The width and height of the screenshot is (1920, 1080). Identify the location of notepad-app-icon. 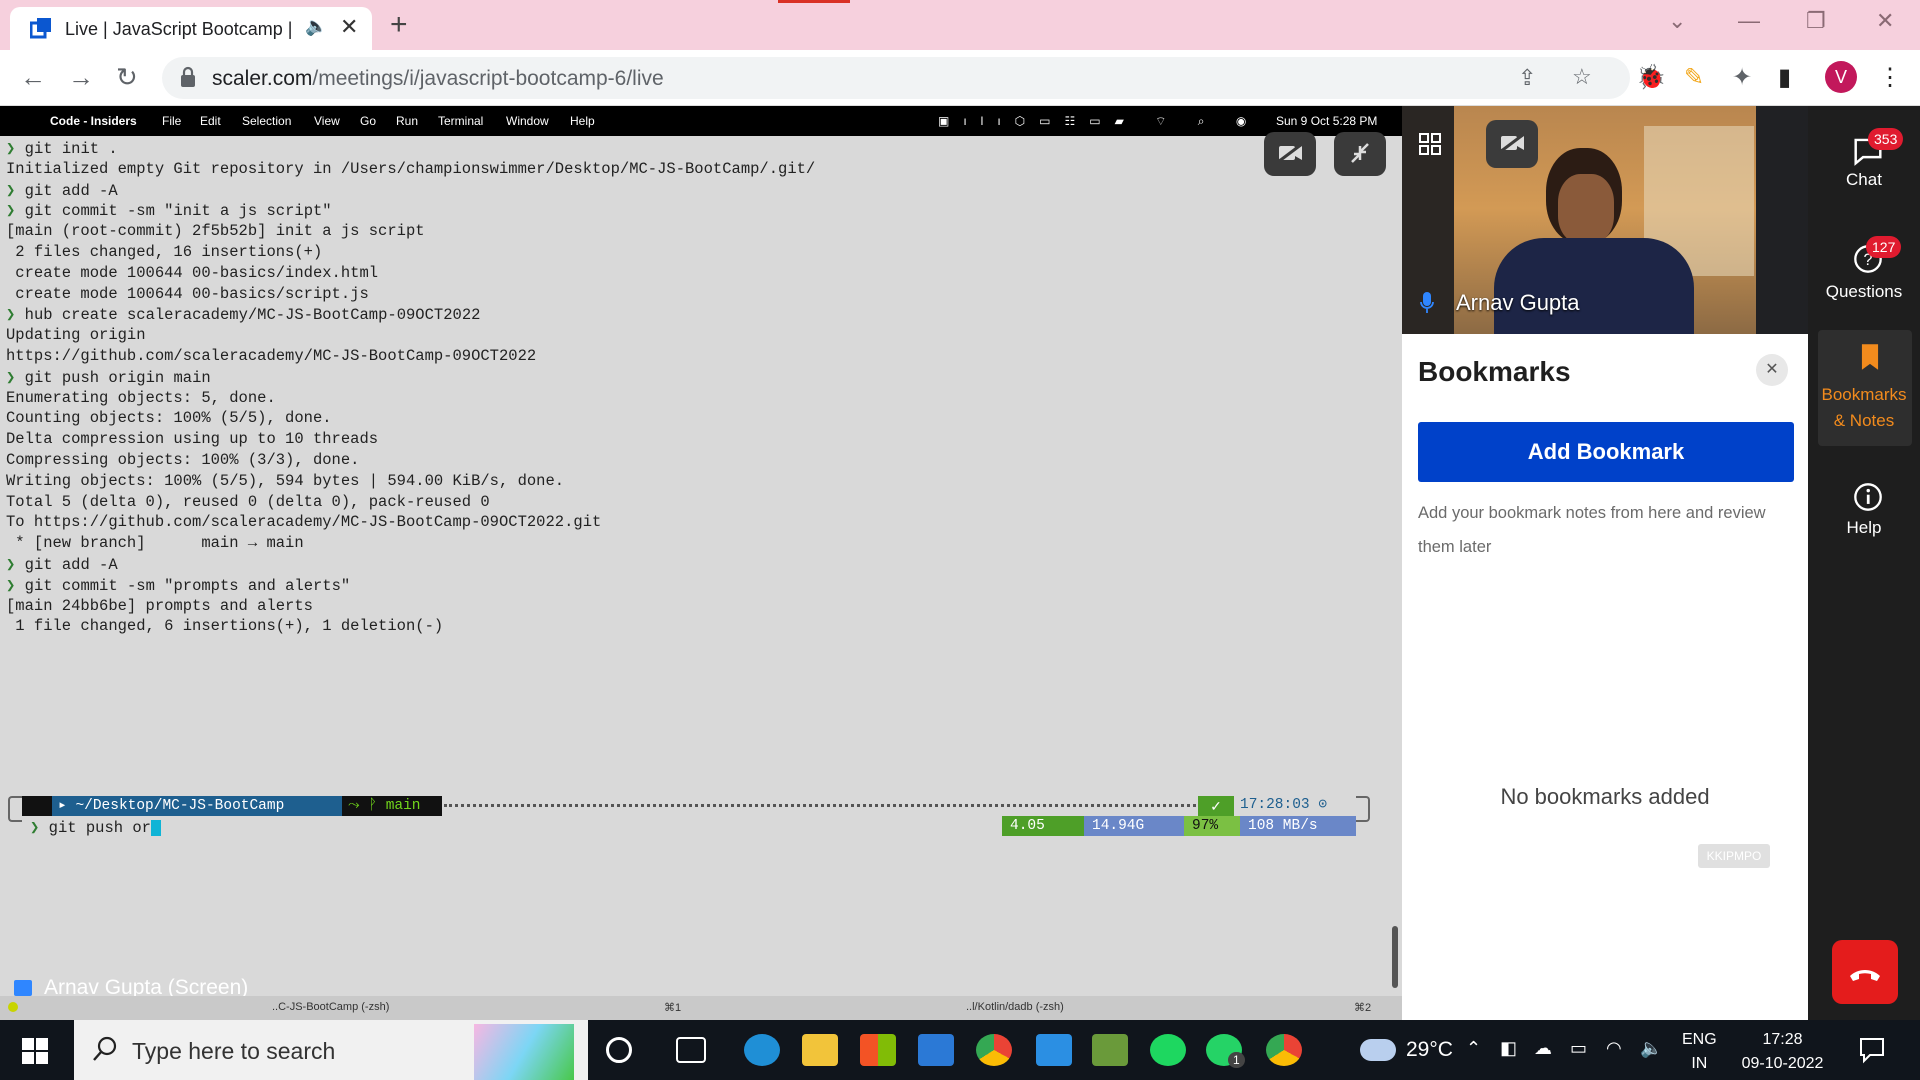
(1110, 1050).